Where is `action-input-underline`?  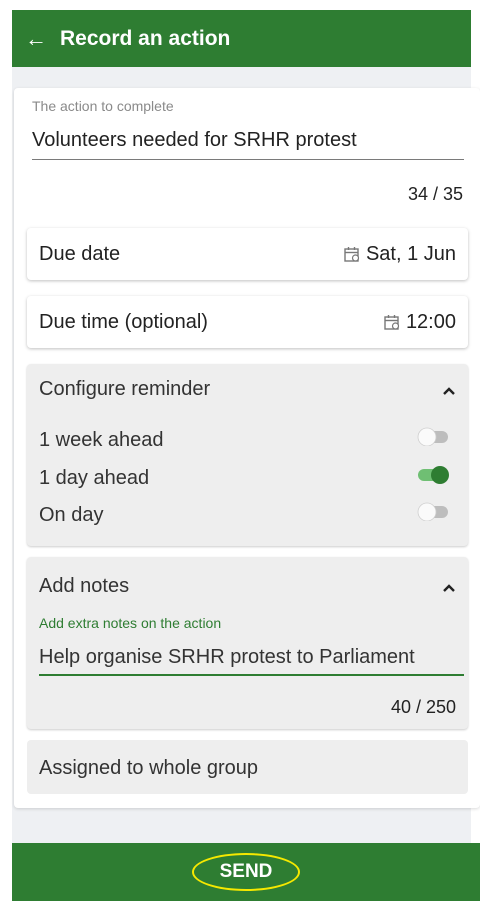 action-input-underline is located at coordinates (248, 159).